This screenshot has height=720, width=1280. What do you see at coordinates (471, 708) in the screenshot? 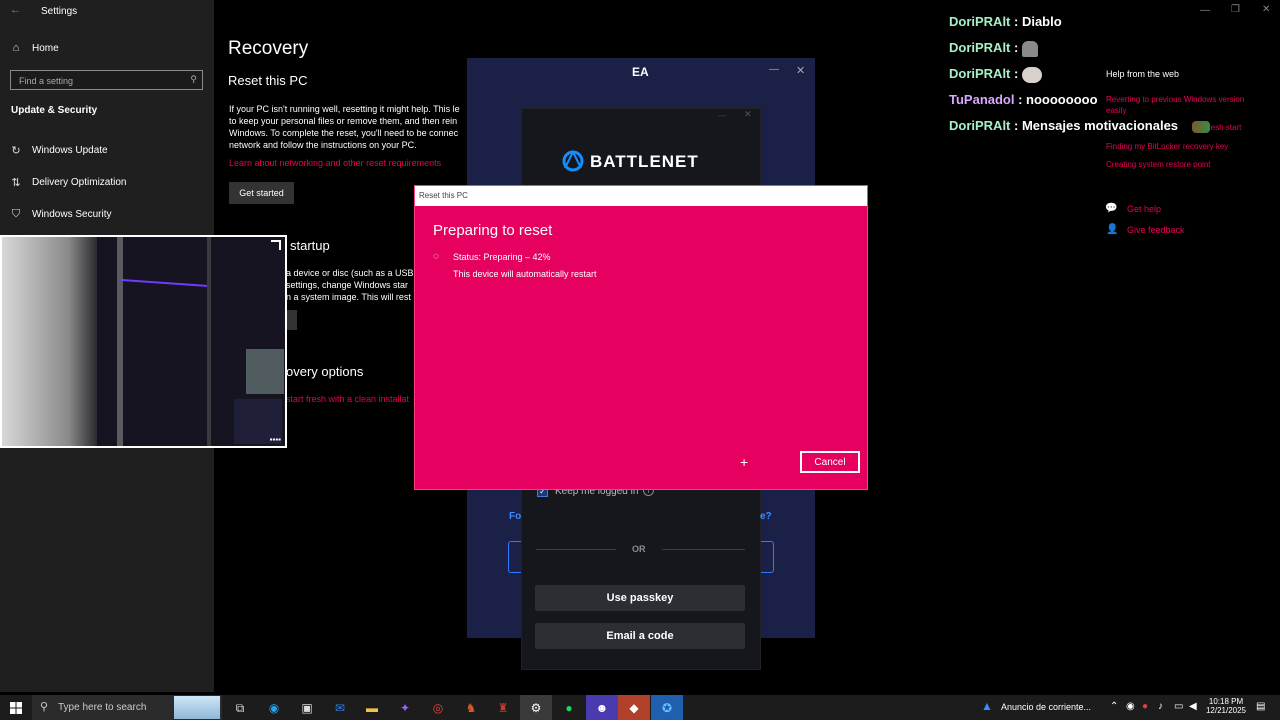
I see `game-app-icon: ♞` at bounding box center [471, 708].